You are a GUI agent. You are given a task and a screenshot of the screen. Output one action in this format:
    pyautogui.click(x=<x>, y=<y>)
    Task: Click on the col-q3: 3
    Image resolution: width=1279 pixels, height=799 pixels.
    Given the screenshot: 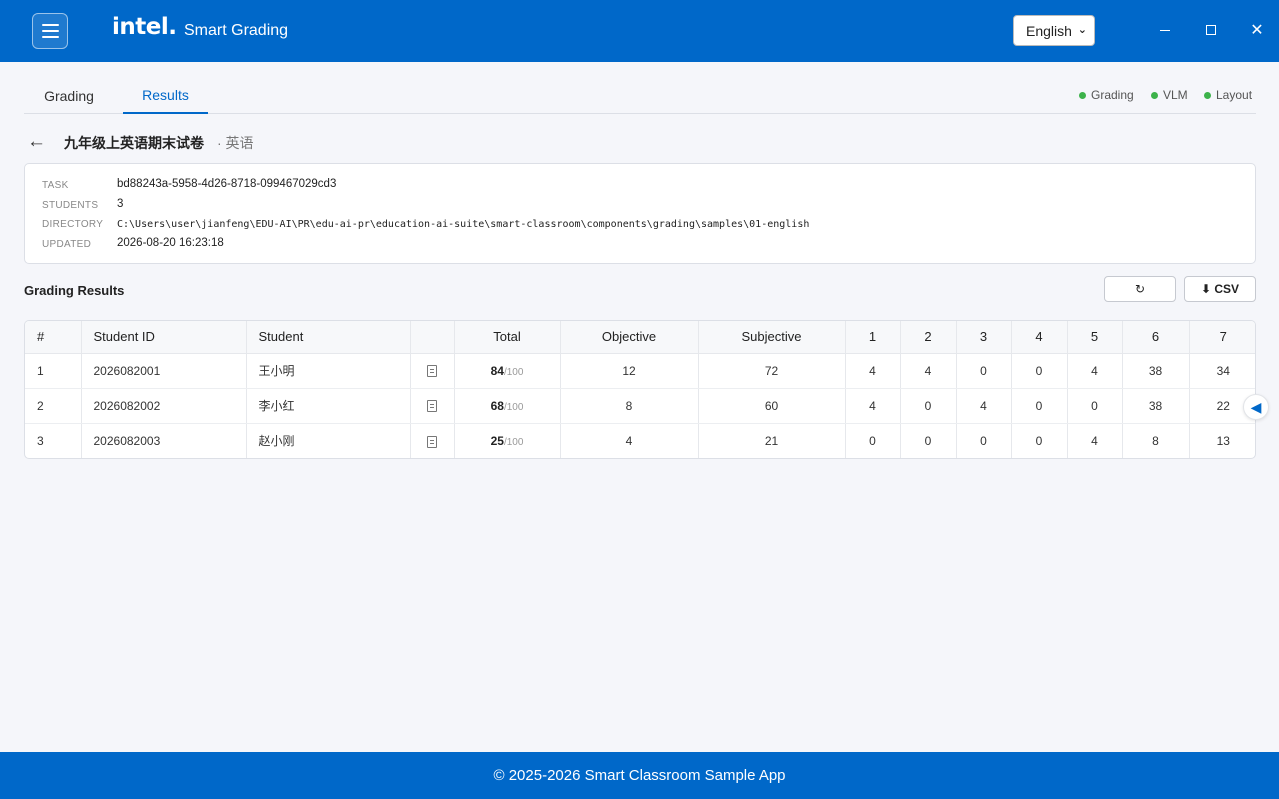 What is the action you would take?
    pyautogui.click(x=984, y=337)
    